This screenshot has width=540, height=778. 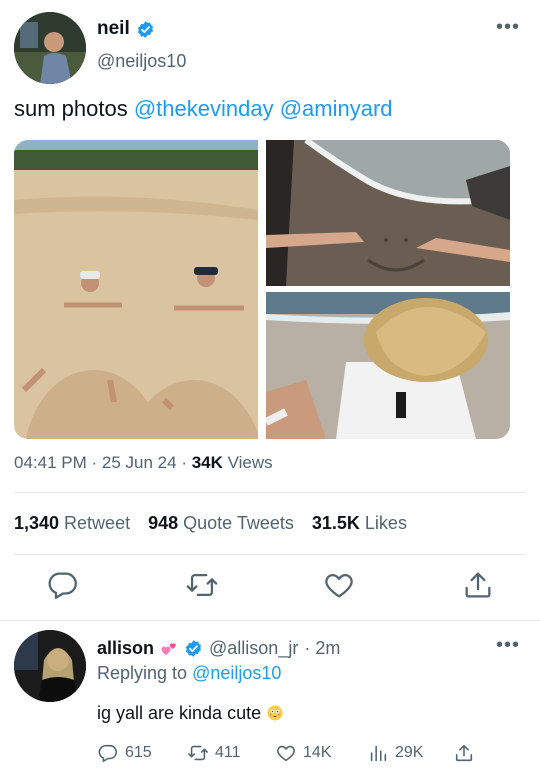 What do you see at coordinates (37, 523) in the screenshot?
I see `retweet-count: 1,340` at bounding box center [37, 523].